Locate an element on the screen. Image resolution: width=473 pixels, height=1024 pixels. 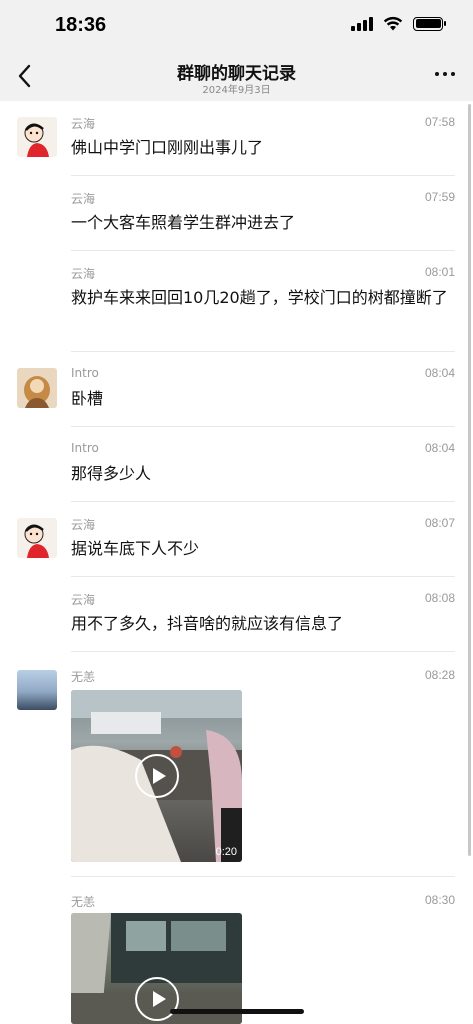
message-time: 07:59 is located at coordinates (439, 197).